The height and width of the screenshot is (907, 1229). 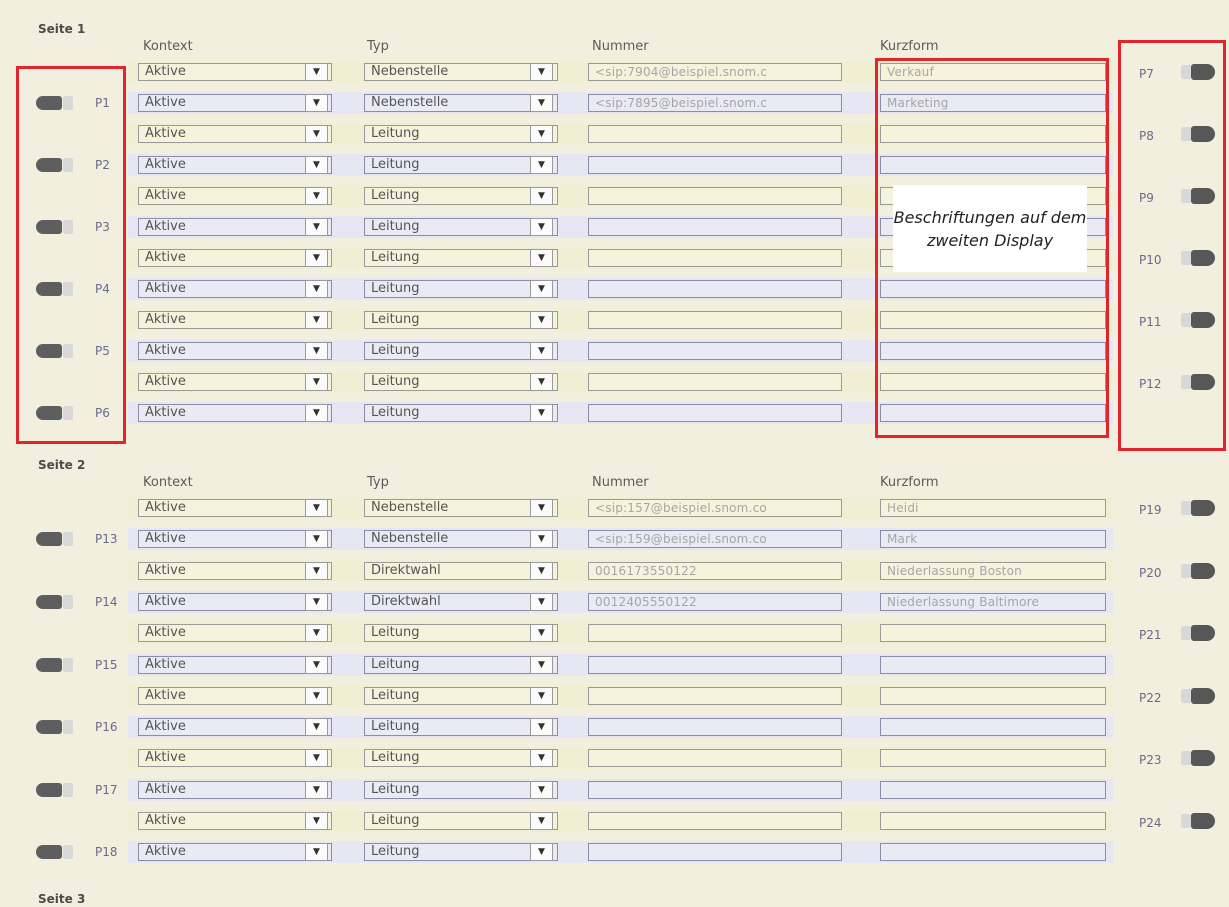 I want to click on nummer-field: <sip:159@beispiel.snom.co, so click(x=715, y=539).